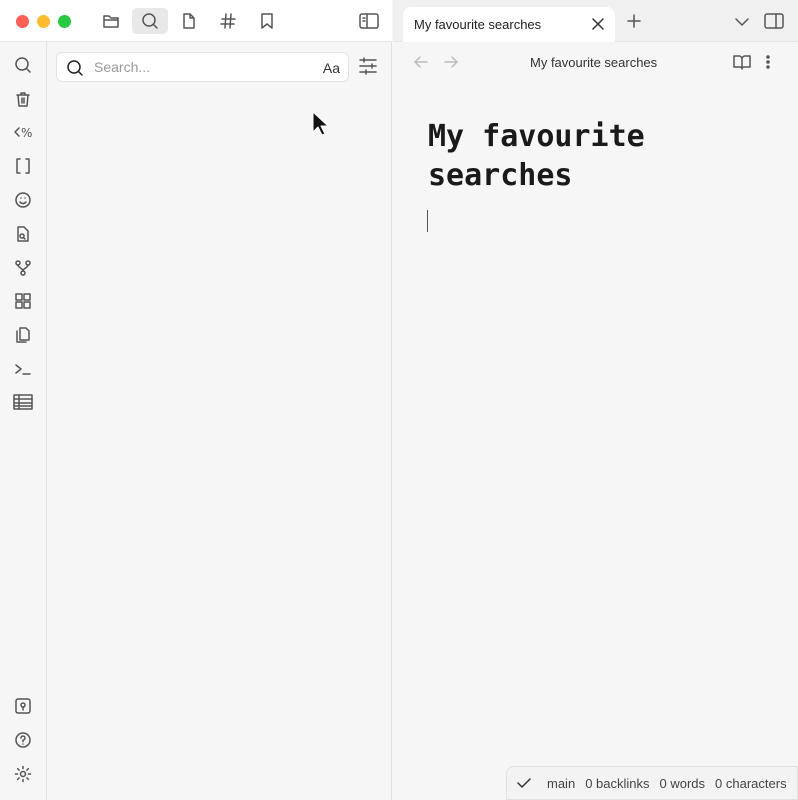 Image resolution: width=798 pixels, height=800 pixels. I want to click on tab-bar: My favourite searches, so click(595, 21).